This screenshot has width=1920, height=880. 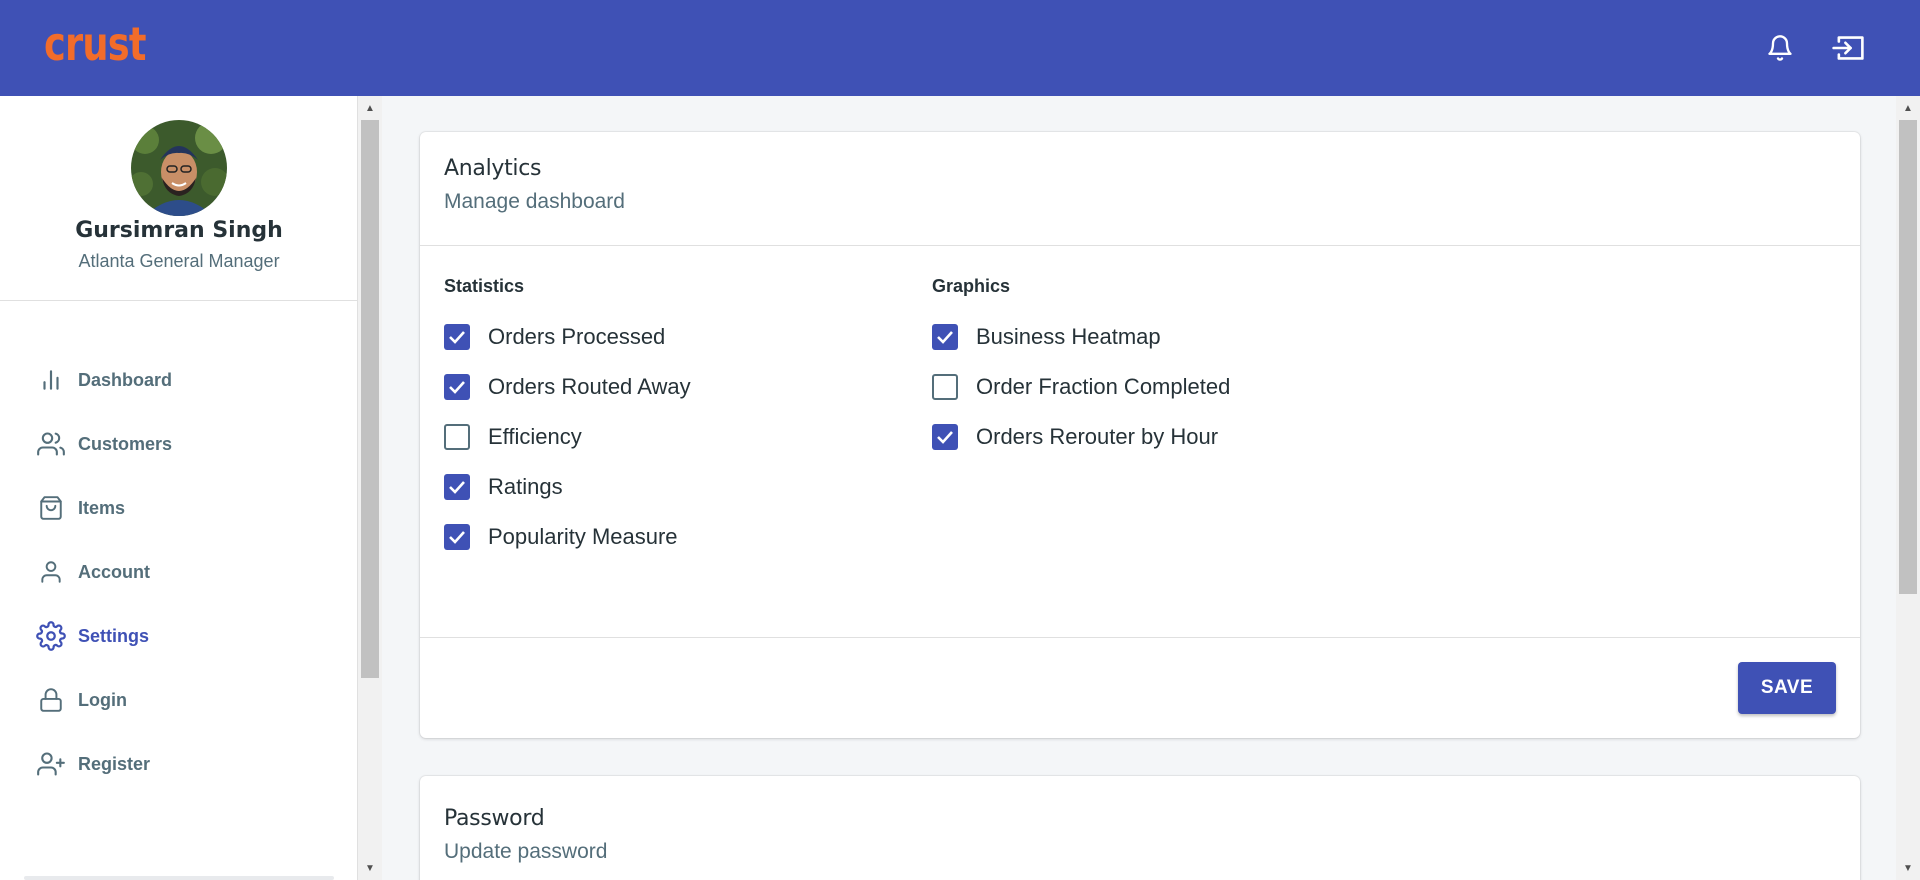 What do you see at coordinates (51, 572) in the screenshot?
I see `user-icon` at bounding box center [51, 572].